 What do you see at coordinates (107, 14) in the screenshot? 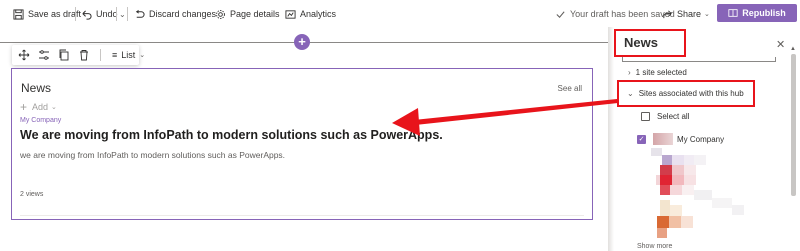
I see `undo-label: Undo` at bounding box center [107, 14].